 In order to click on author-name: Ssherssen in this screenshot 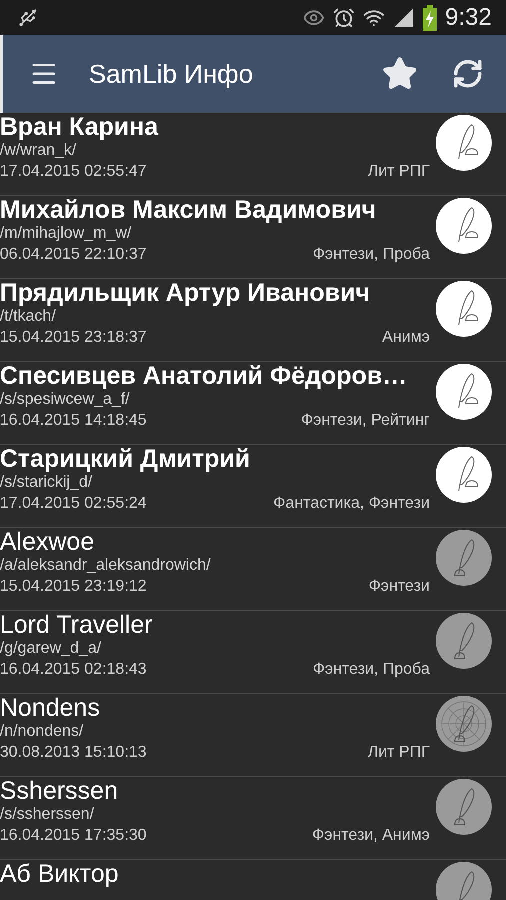, I will do `click(60, 791)`.